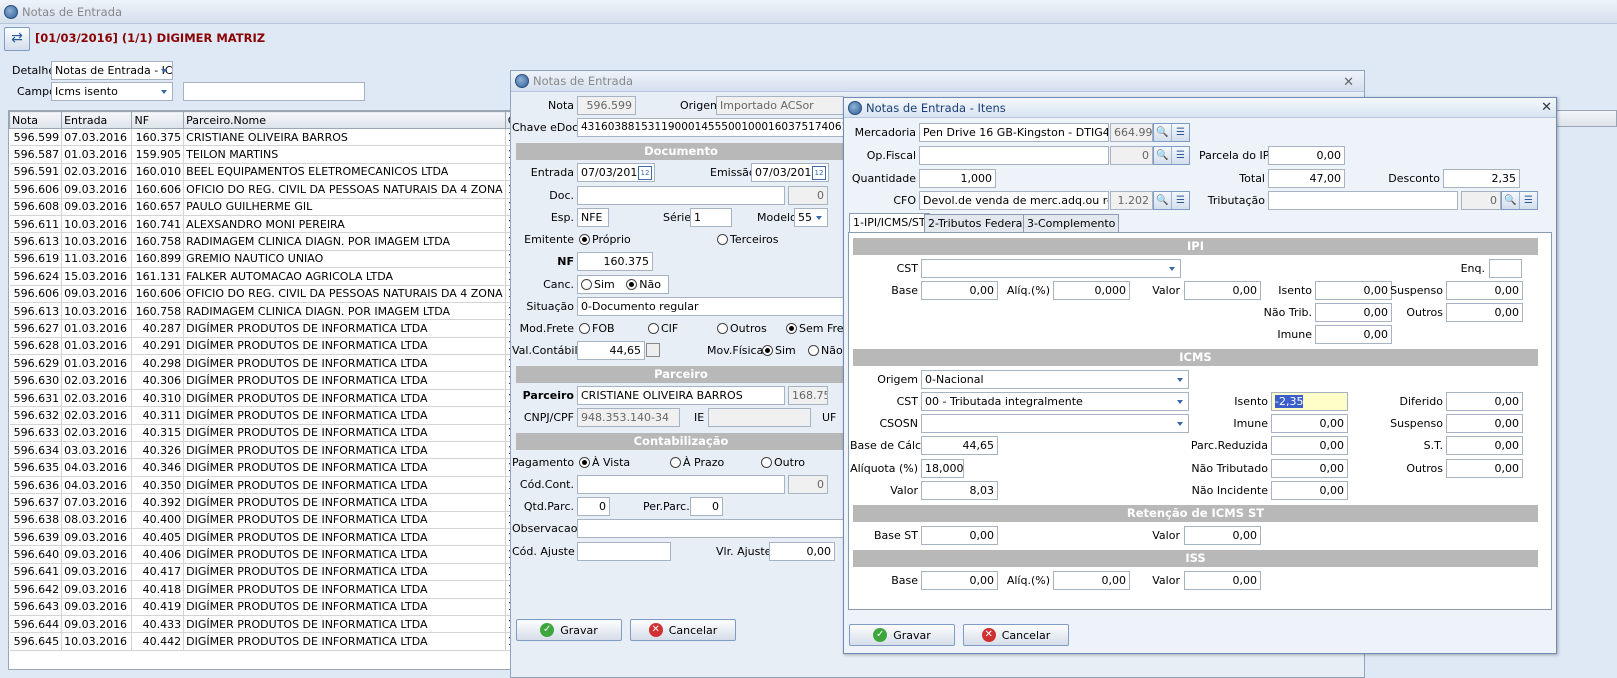 This screenshot has height=678, width=1617. I want to click on desconto-field: 2,35, so click(1481, 178).